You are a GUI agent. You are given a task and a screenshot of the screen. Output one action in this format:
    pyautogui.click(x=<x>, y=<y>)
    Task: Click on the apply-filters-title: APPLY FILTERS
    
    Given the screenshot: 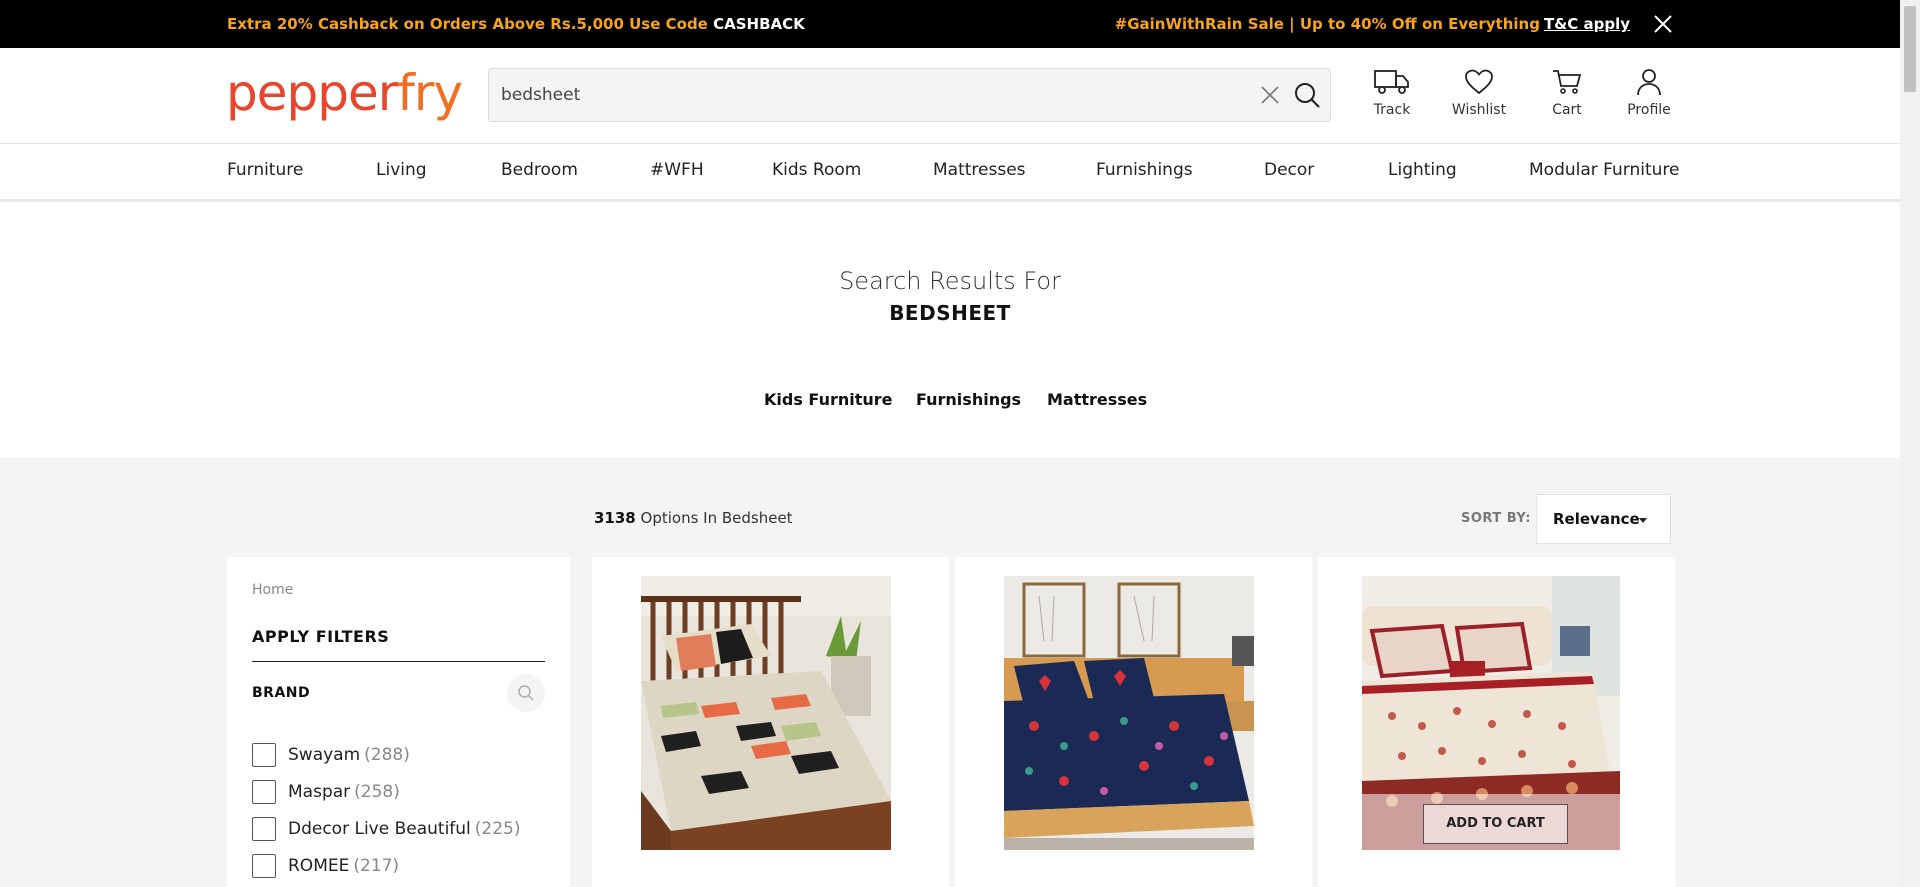 What is the action you would take?
    pyautogui.click(x=321, y=636)
    